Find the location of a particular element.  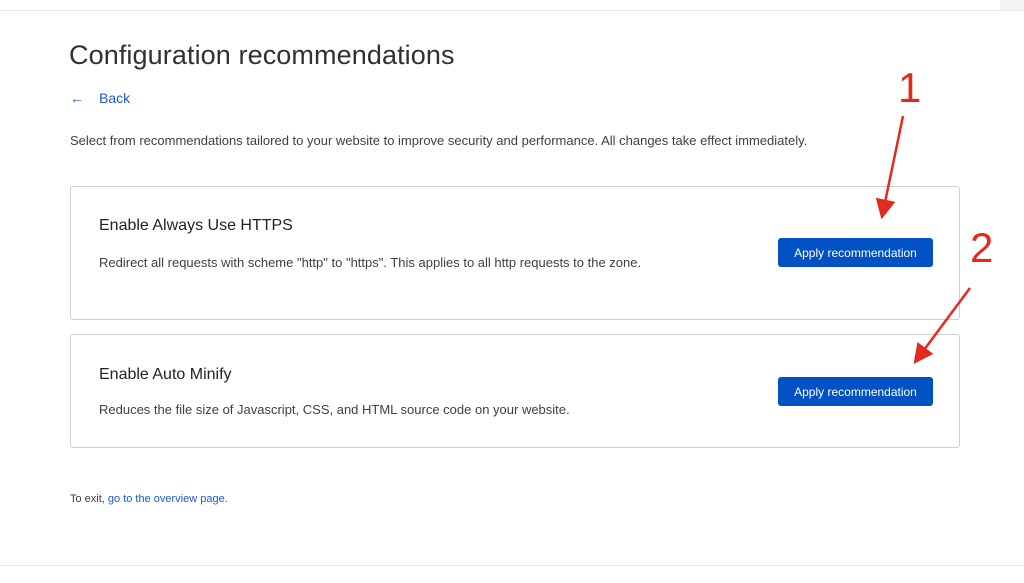

apply-recommendation-button-https: Apply recommendation is located at coordinates (855, 252).